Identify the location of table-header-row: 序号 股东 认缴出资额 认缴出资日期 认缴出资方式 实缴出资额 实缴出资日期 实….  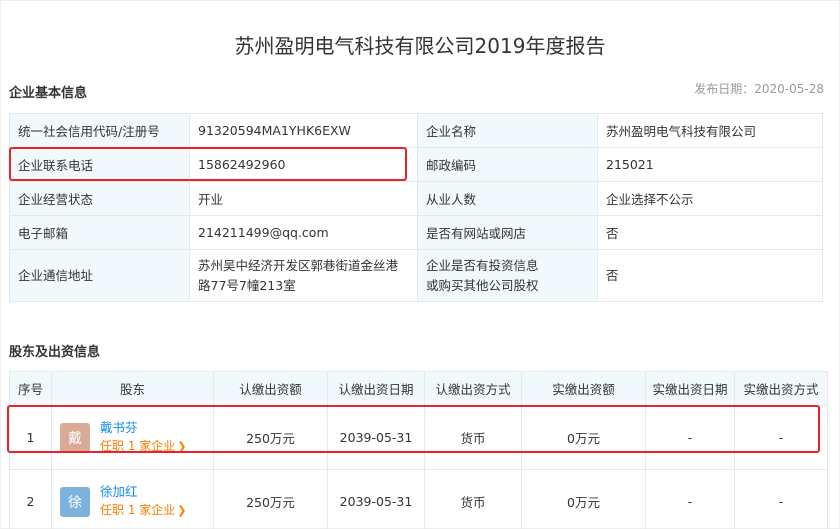
(418, 388).